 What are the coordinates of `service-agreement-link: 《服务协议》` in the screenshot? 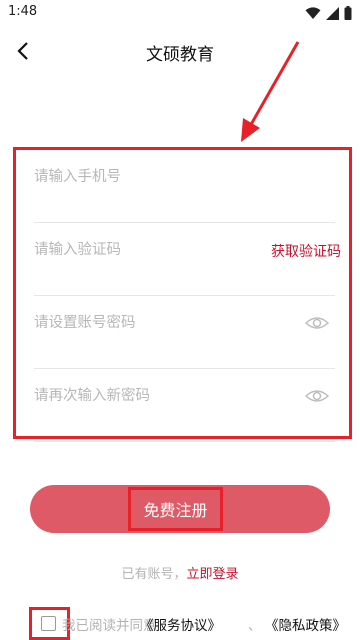 It's located at (180, 624).